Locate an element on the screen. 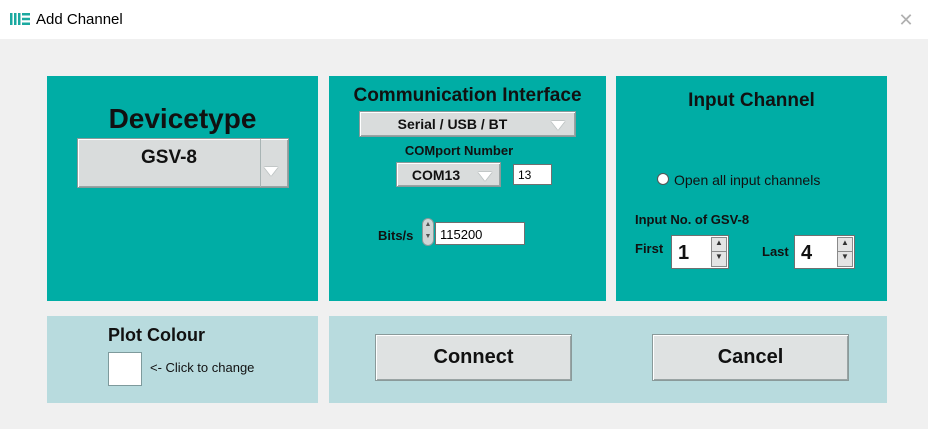 The height and width of the screenshot is (429, 928). interface-dropdown: Serial / USB / BT is located at coordinates (467, 124).